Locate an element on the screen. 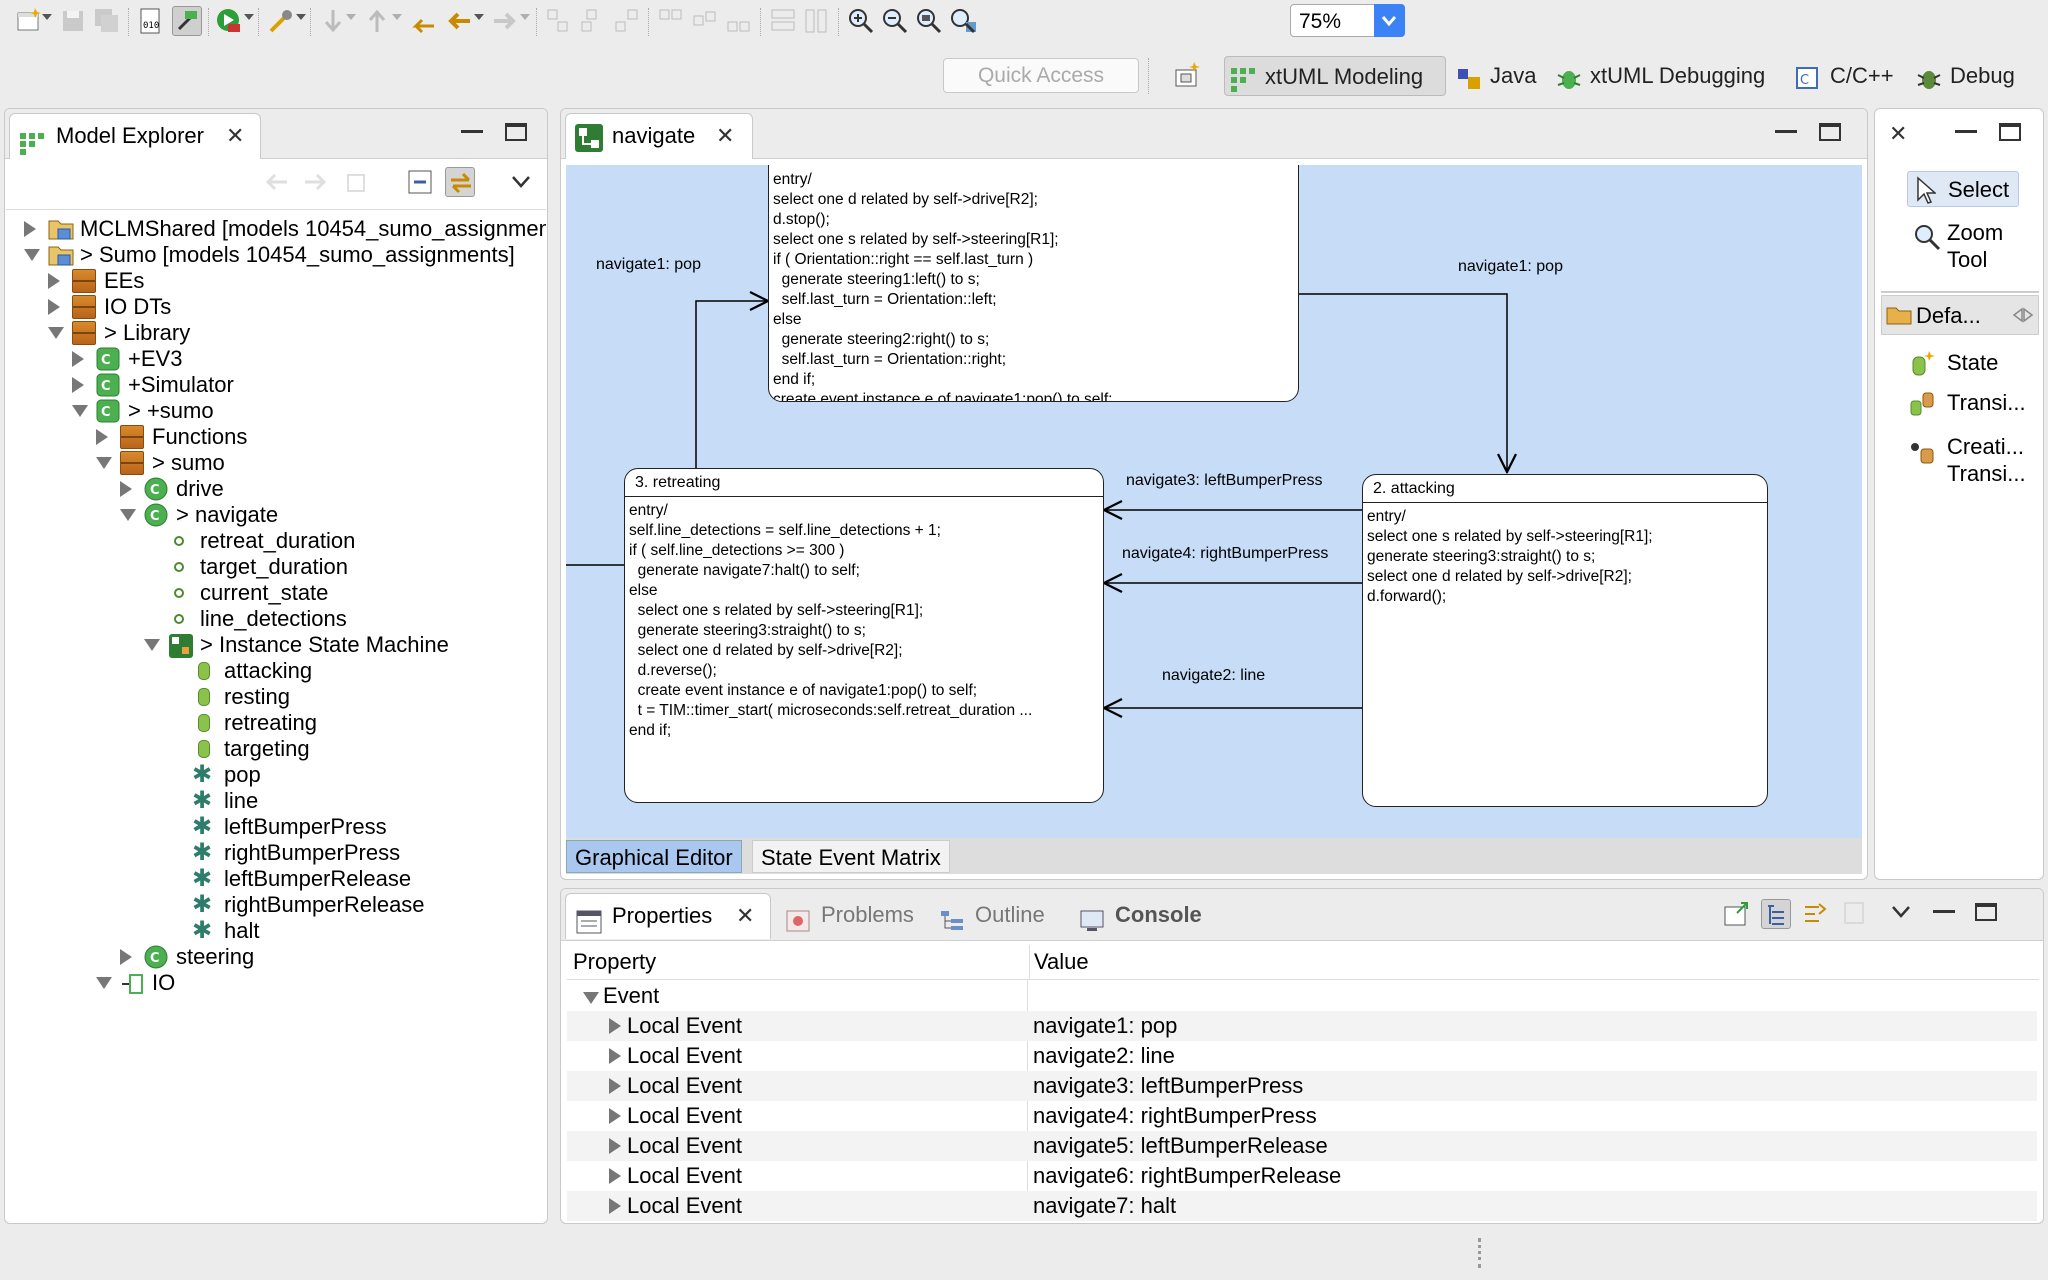 The width and height of the screenshot is (2048, 1280). restore-default-icon is located at coordinates (1856, 914).